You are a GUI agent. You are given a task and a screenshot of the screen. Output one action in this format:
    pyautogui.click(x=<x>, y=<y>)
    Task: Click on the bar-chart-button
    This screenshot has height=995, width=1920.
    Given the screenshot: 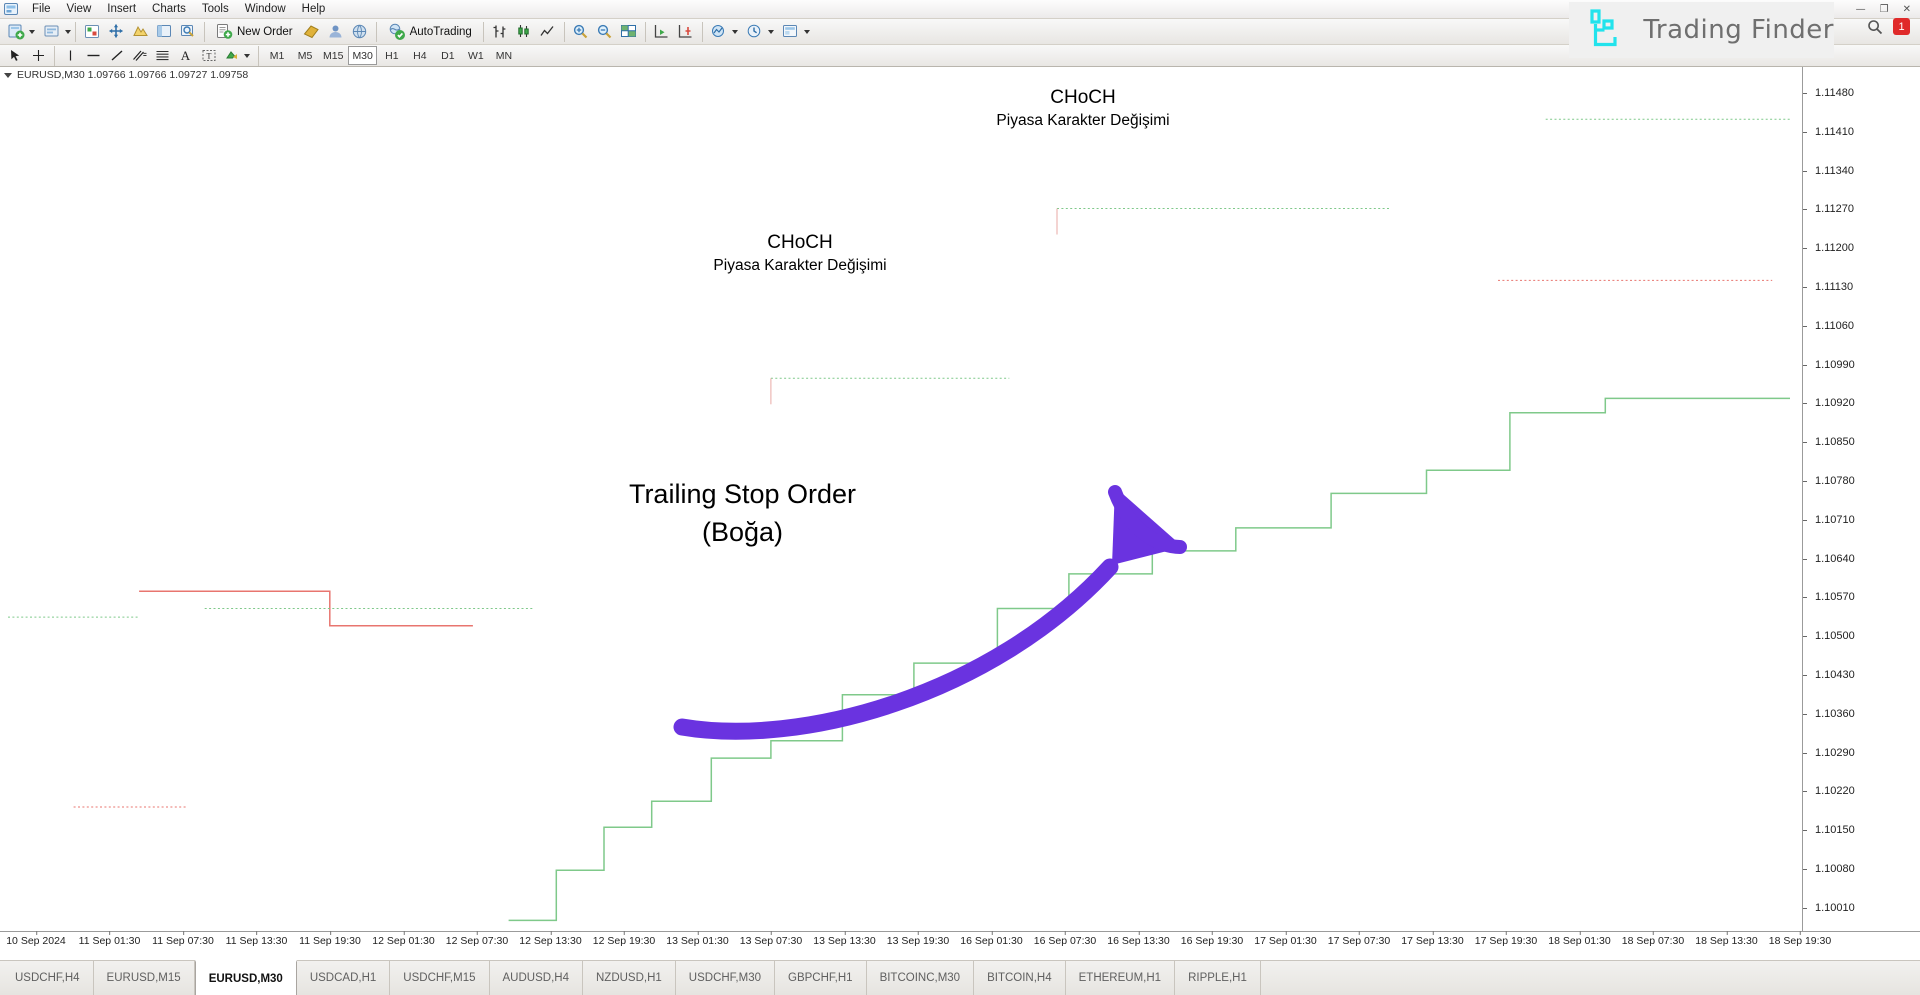 What is the action you would take?
    pyautogui.click(x=500, y=32)
    